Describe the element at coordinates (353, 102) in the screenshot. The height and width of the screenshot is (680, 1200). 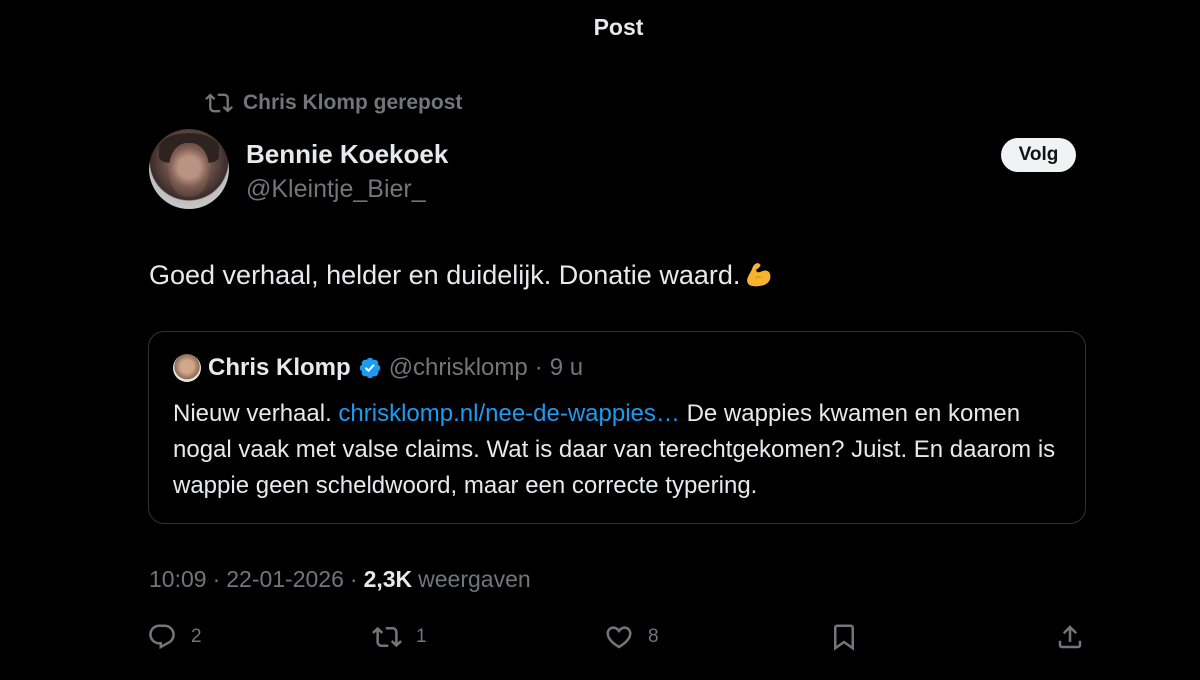
I see `repost-text: Chris Klomp gerepost` at that location.